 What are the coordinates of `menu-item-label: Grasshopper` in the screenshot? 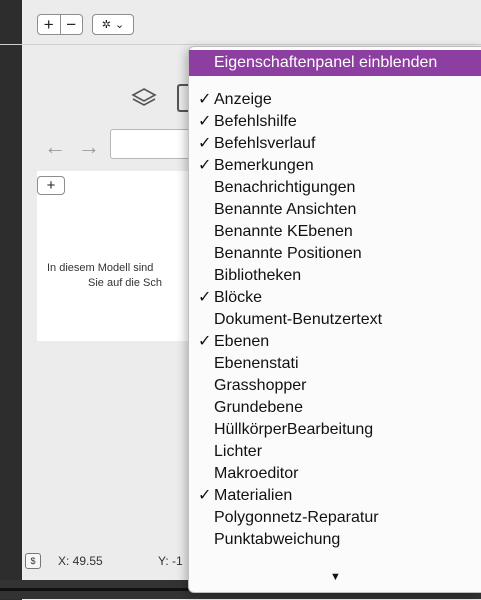 It's located at (260, 385).